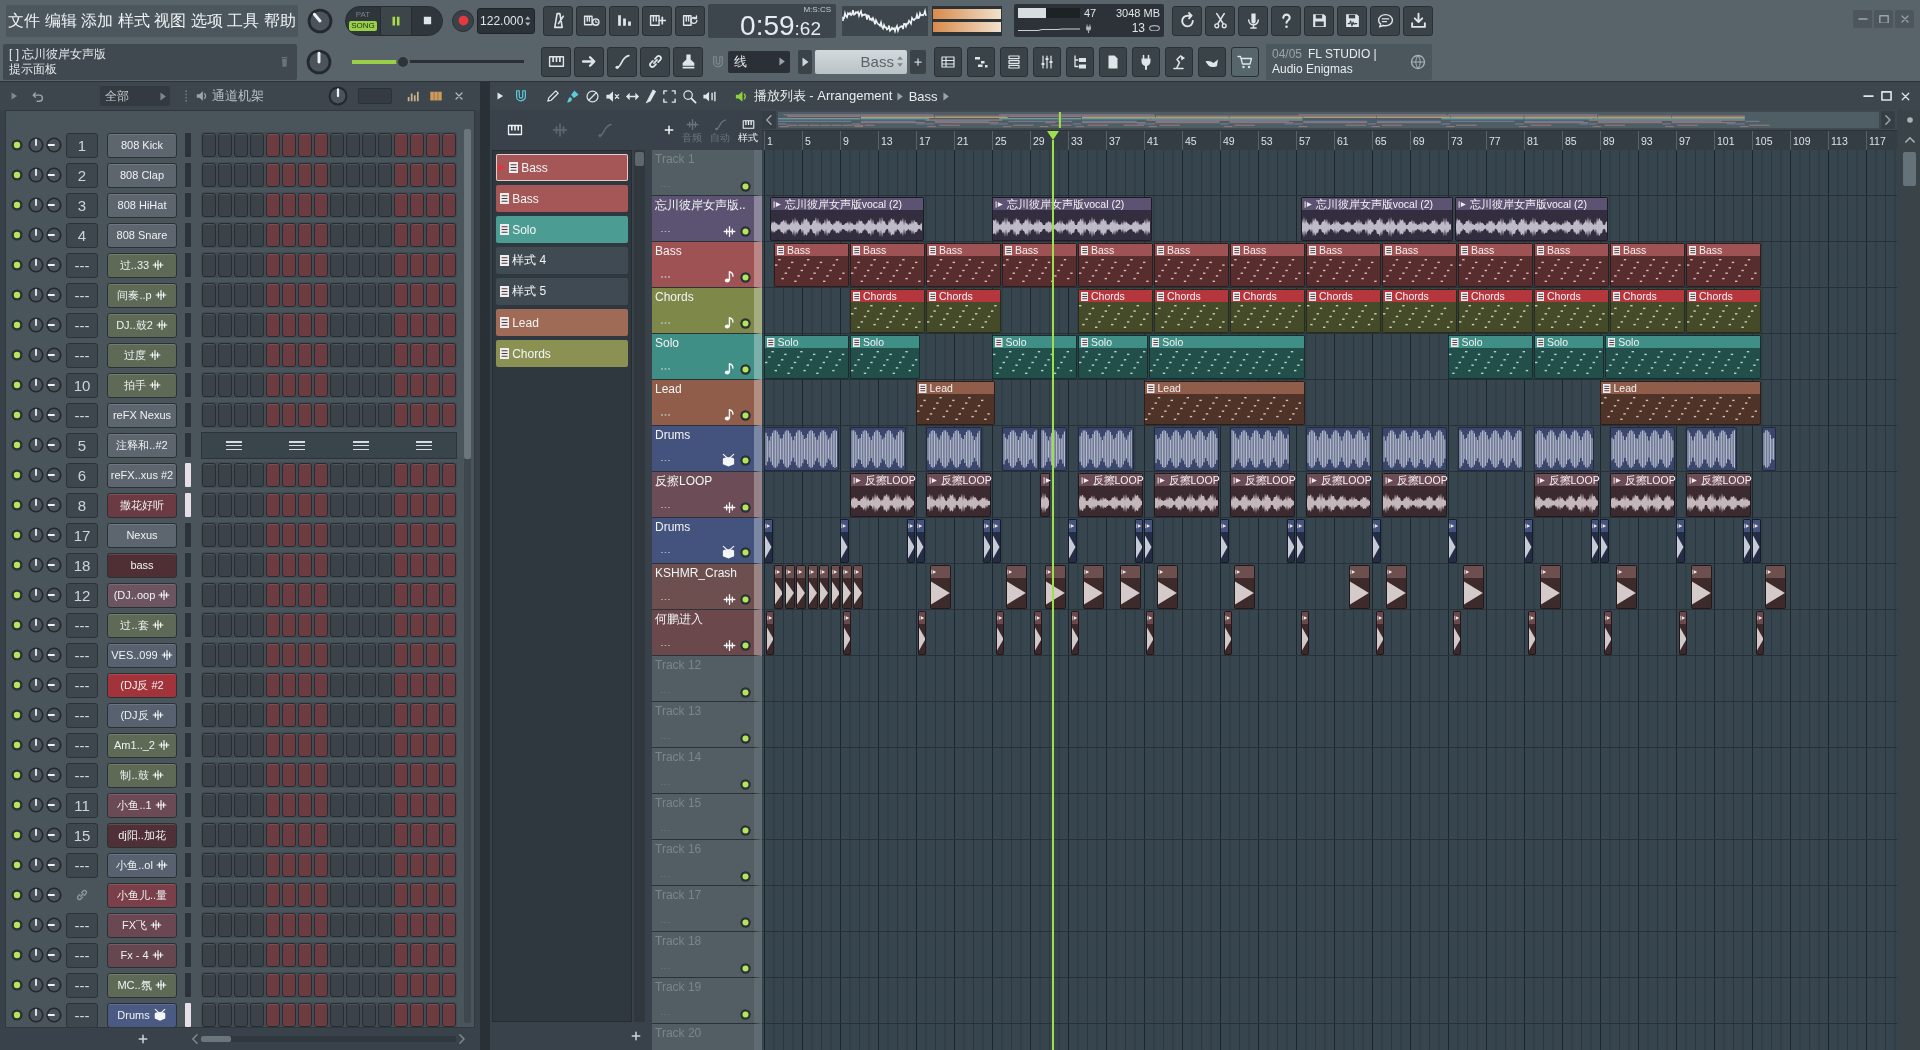  I want to click on pattern-item: 样式 5, so click(562, 291).